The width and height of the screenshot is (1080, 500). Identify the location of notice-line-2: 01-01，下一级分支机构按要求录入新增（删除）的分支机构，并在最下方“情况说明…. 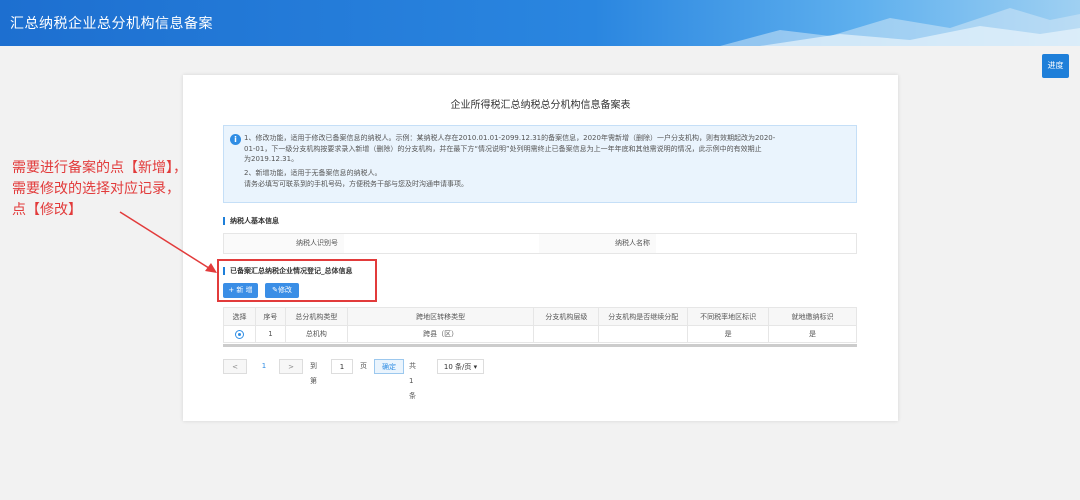
(503, 148).